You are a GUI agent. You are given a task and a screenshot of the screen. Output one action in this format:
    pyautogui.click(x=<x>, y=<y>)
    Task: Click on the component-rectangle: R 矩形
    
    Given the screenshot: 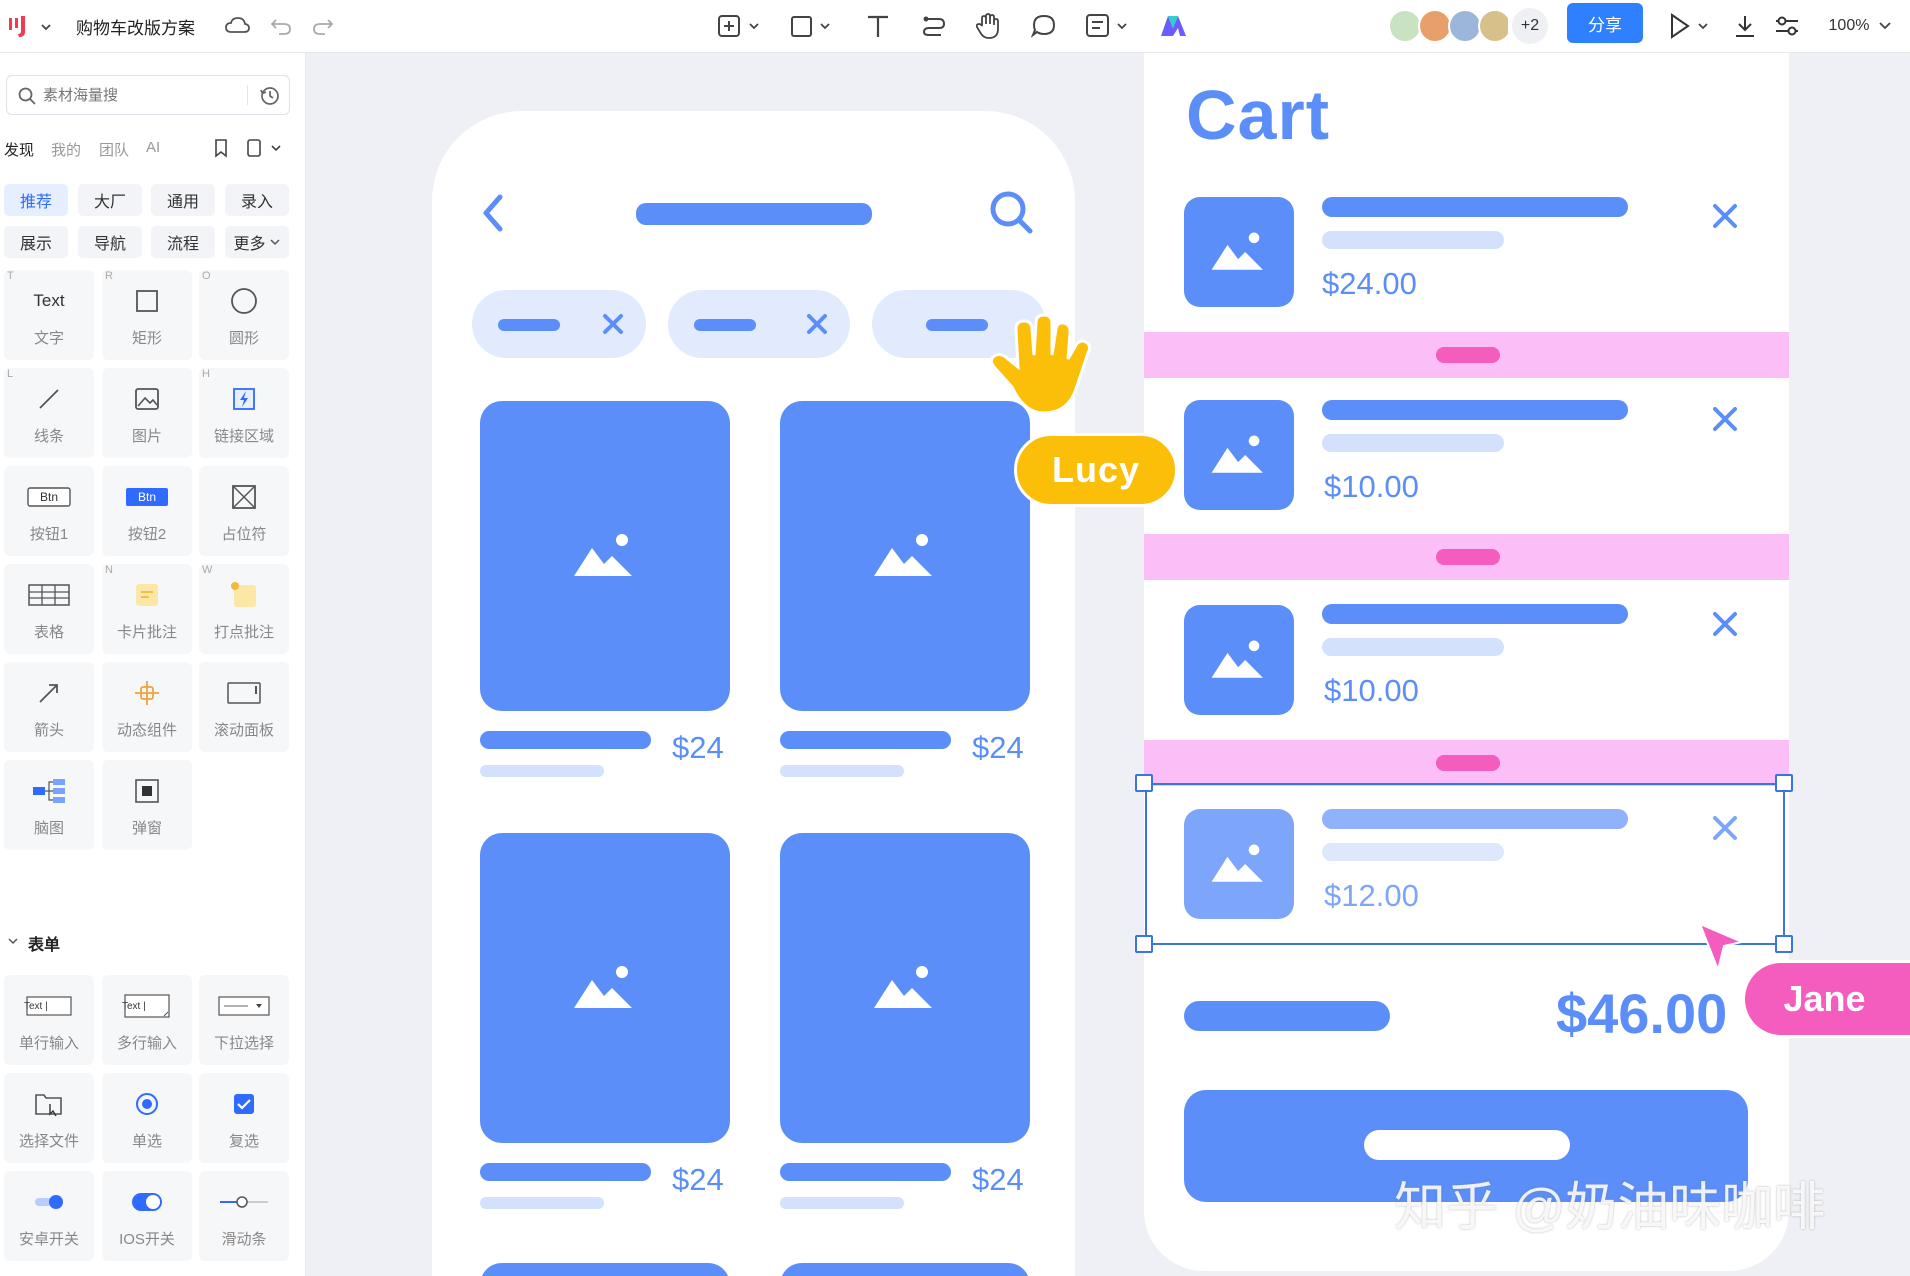 What is the action you would take?
    pyautogui.click(x=147, y=315)
    